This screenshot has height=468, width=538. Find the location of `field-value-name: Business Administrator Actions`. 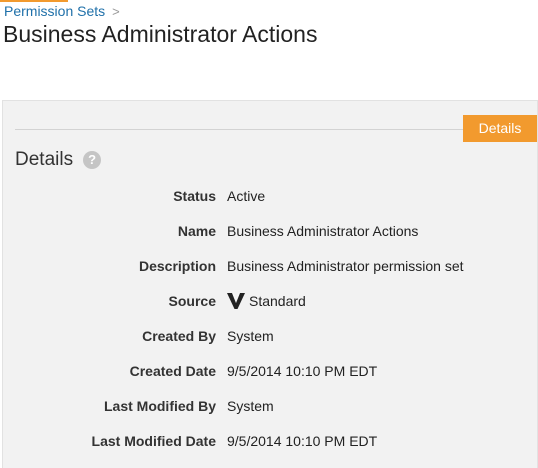

field-value-name: Business Administrator Actions is located at coordinates (323, 231).